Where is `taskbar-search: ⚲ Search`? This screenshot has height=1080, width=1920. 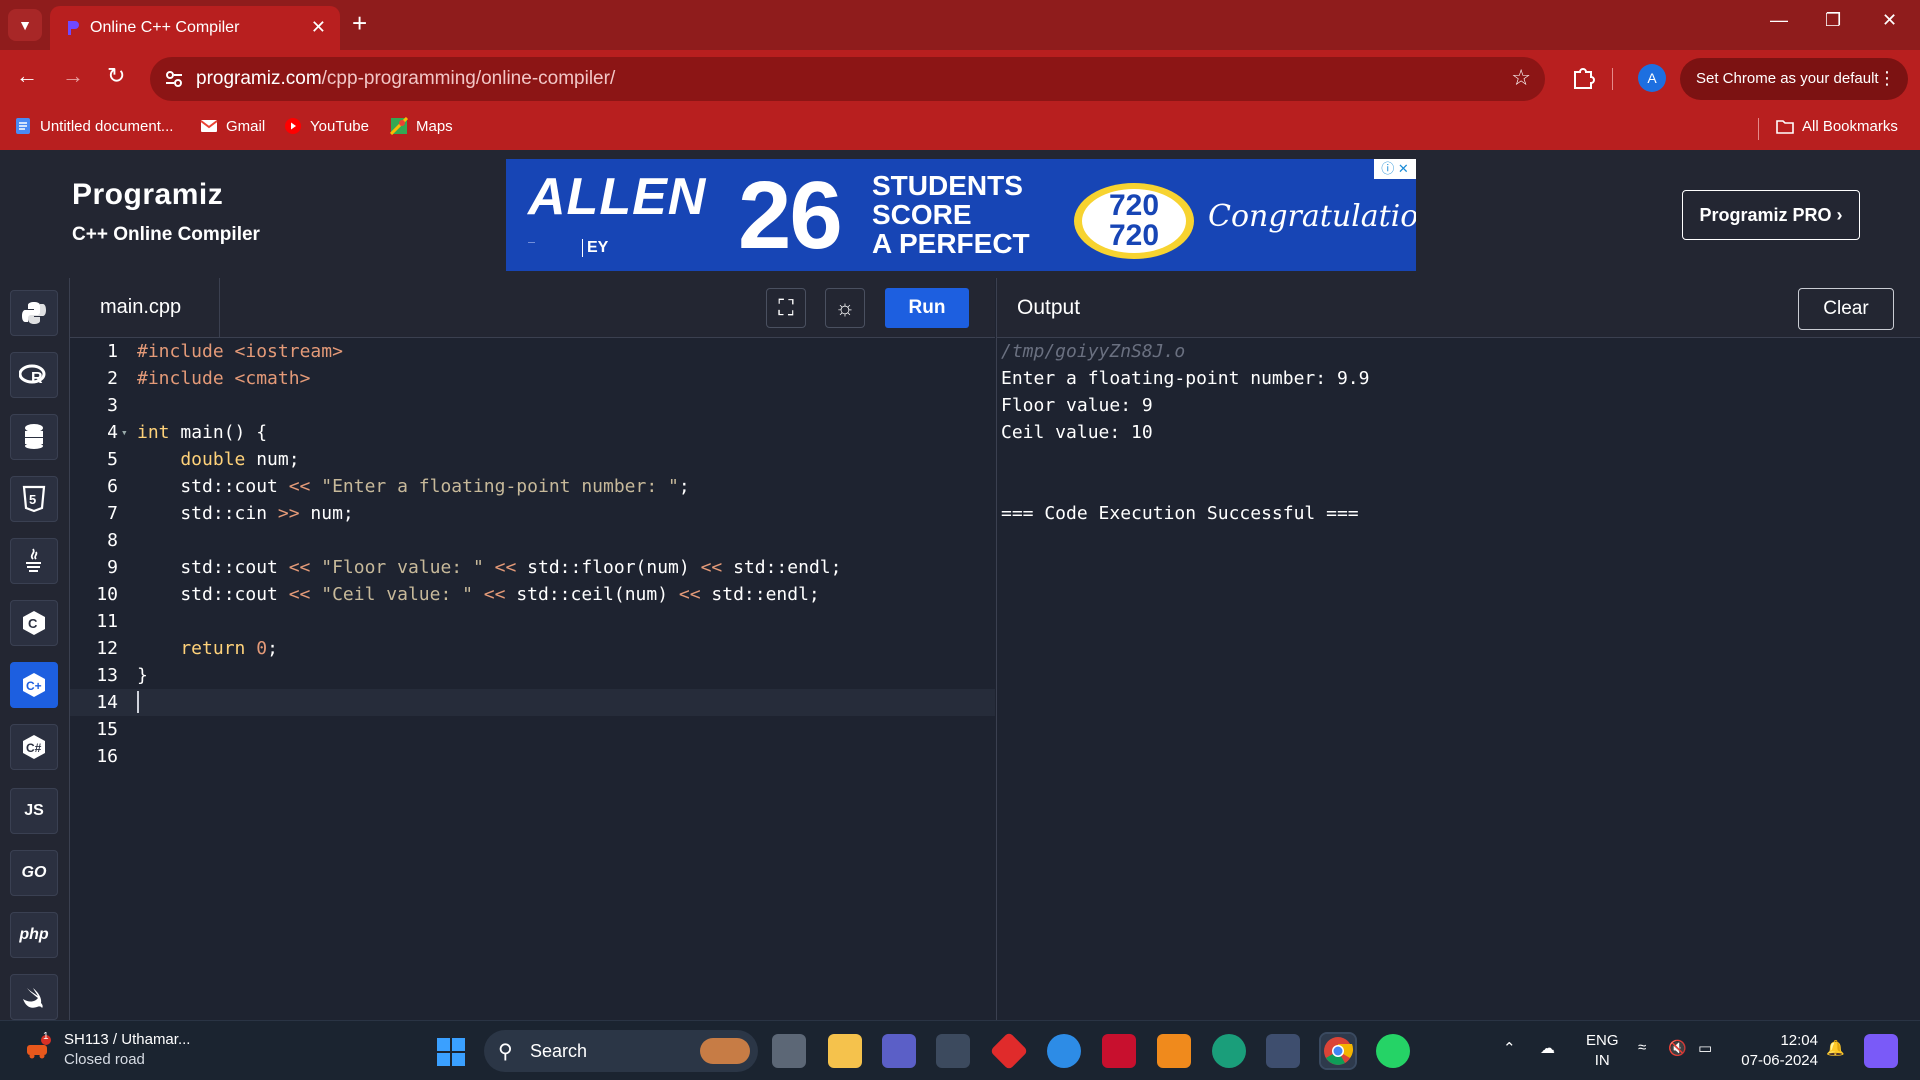
taskbar-search: ⚲ Search is located at coordinates (621, 1051).